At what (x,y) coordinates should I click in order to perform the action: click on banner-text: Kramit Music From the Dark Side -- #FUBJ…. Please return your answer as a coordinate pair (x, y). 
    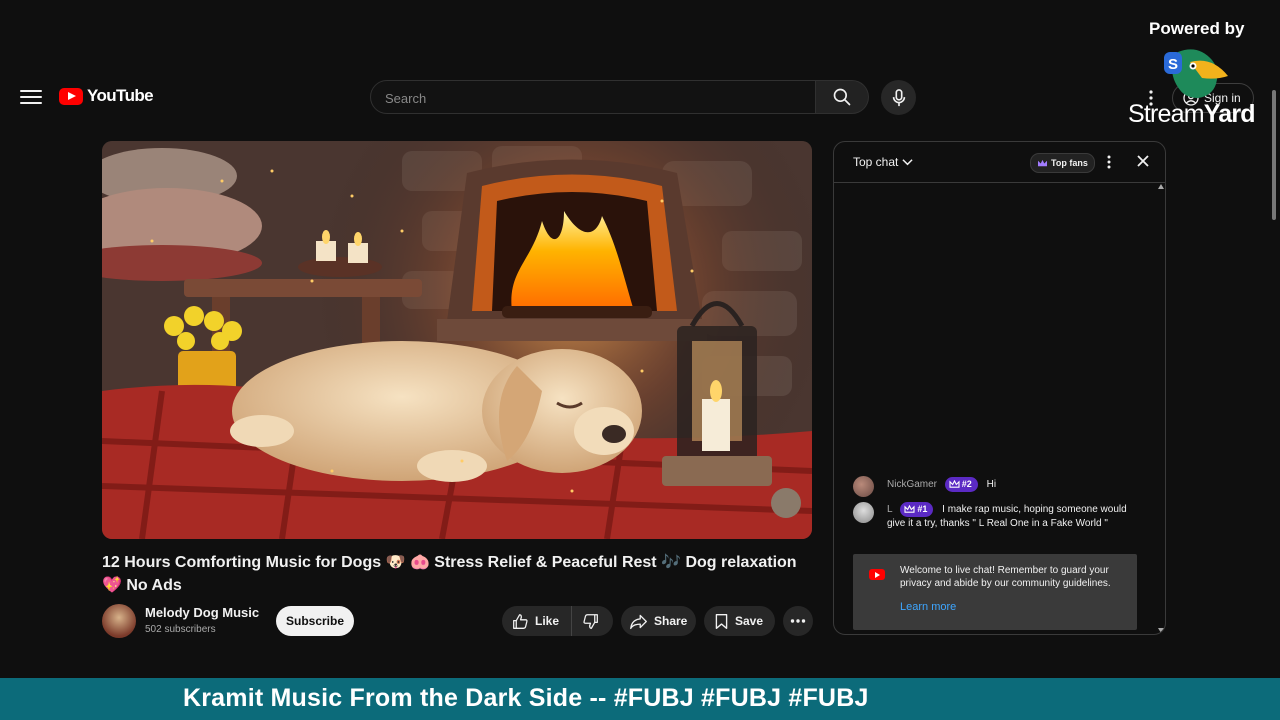
    Looking at the image, I should click on (526, 698).